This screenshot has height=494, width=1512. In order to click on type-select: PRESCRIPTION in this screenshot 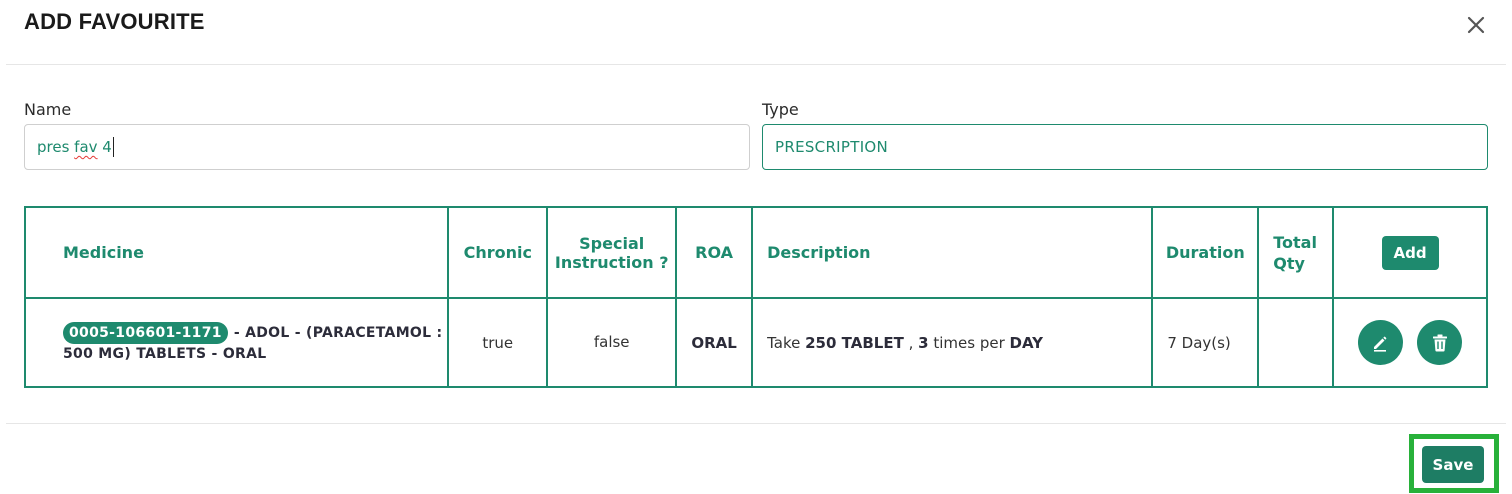, I will do `click(1125, 147)`.